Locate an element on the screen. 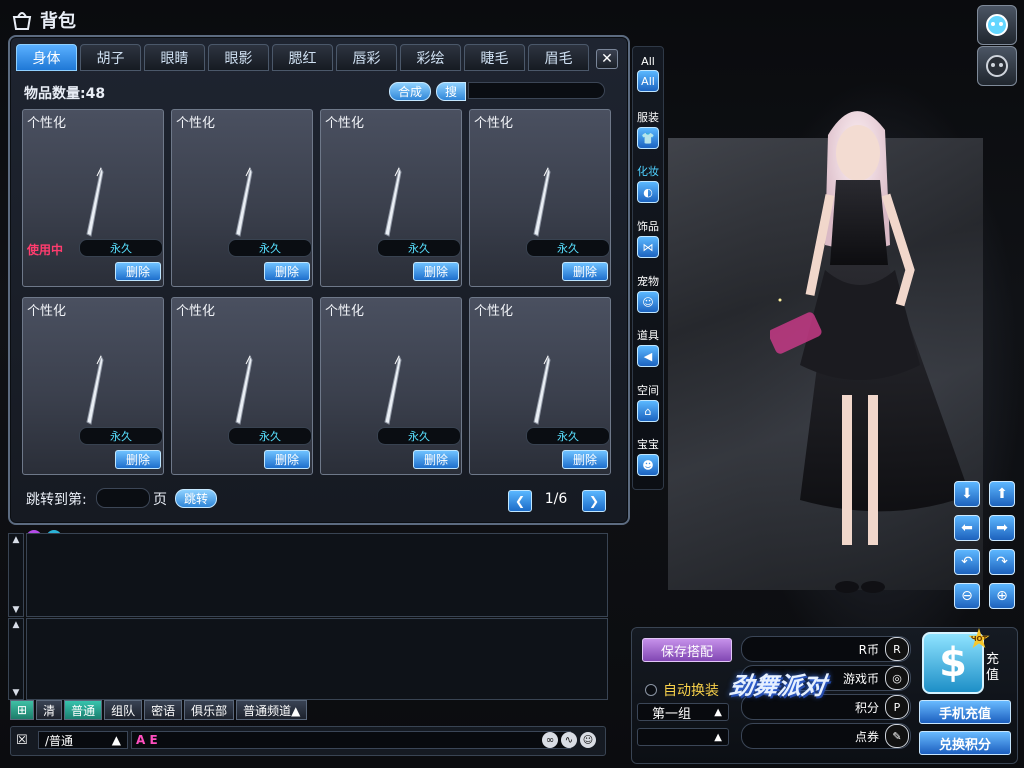 The height and width of the screenshot is (768, 1024). mask-icon-button is located at coordinates (997, 66).